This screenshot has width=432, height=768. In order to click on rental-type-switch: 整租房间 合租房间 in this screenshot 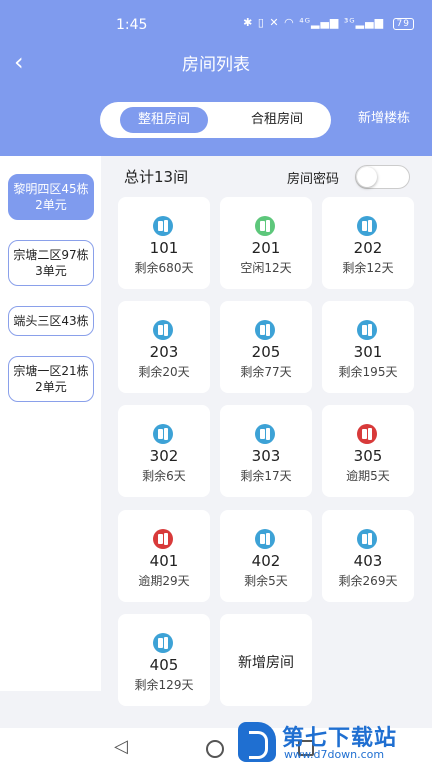, I will do `click(215, 120)`.